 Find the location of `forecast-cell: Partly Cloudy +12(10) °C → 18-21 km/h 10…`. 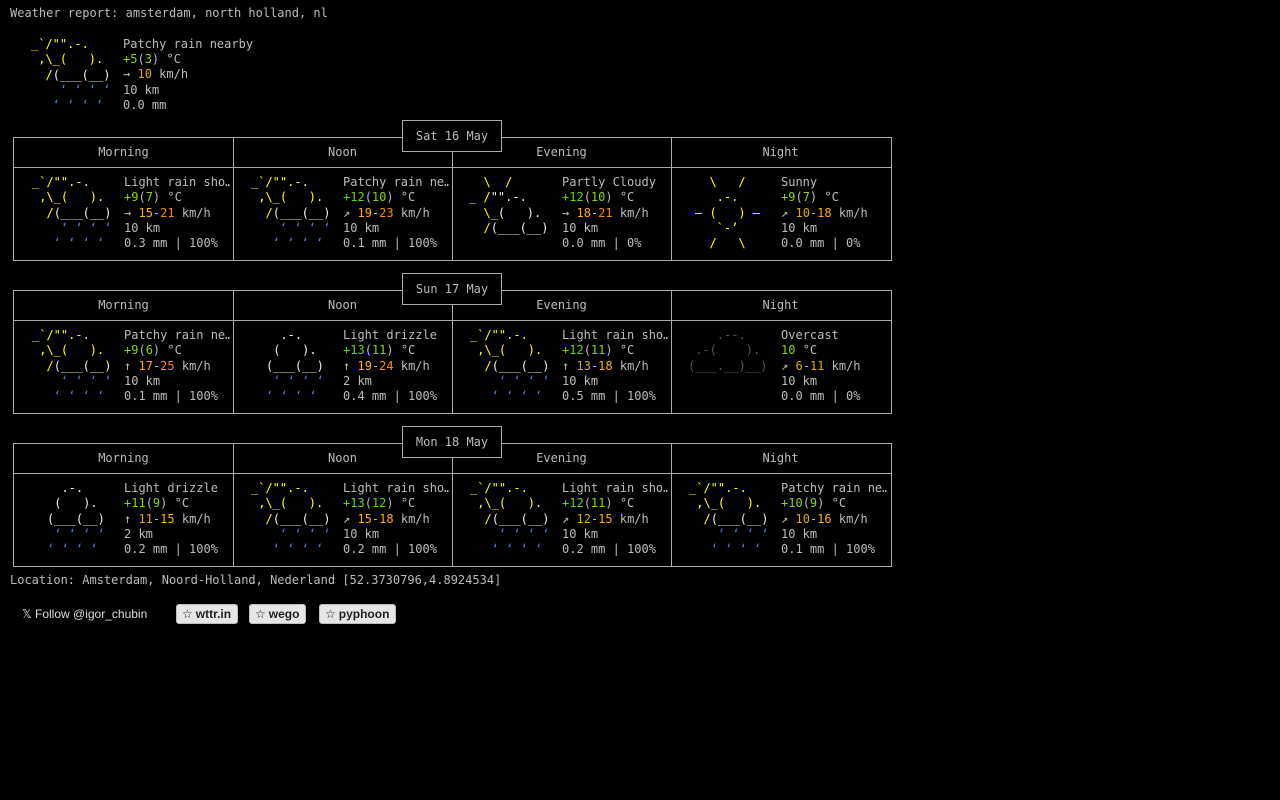

forecast-cell: Partly Cloudy +12(10) °C → 18-21 km/h 10… is located at coordinates (615, 213).